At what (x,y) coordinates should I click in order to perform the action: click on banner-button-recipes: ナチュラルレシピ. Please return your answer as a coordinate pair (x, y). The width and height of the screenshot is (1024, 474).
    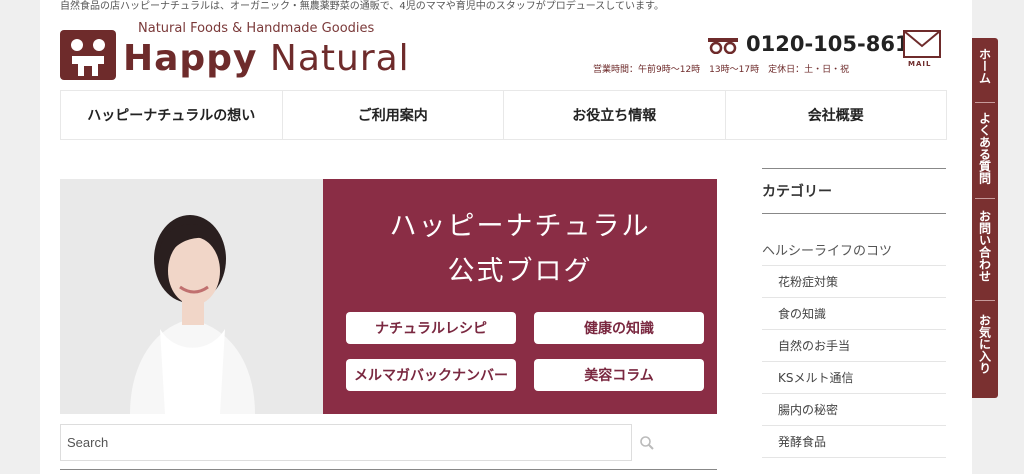
    Looking at the image, I should click on (431, 328).